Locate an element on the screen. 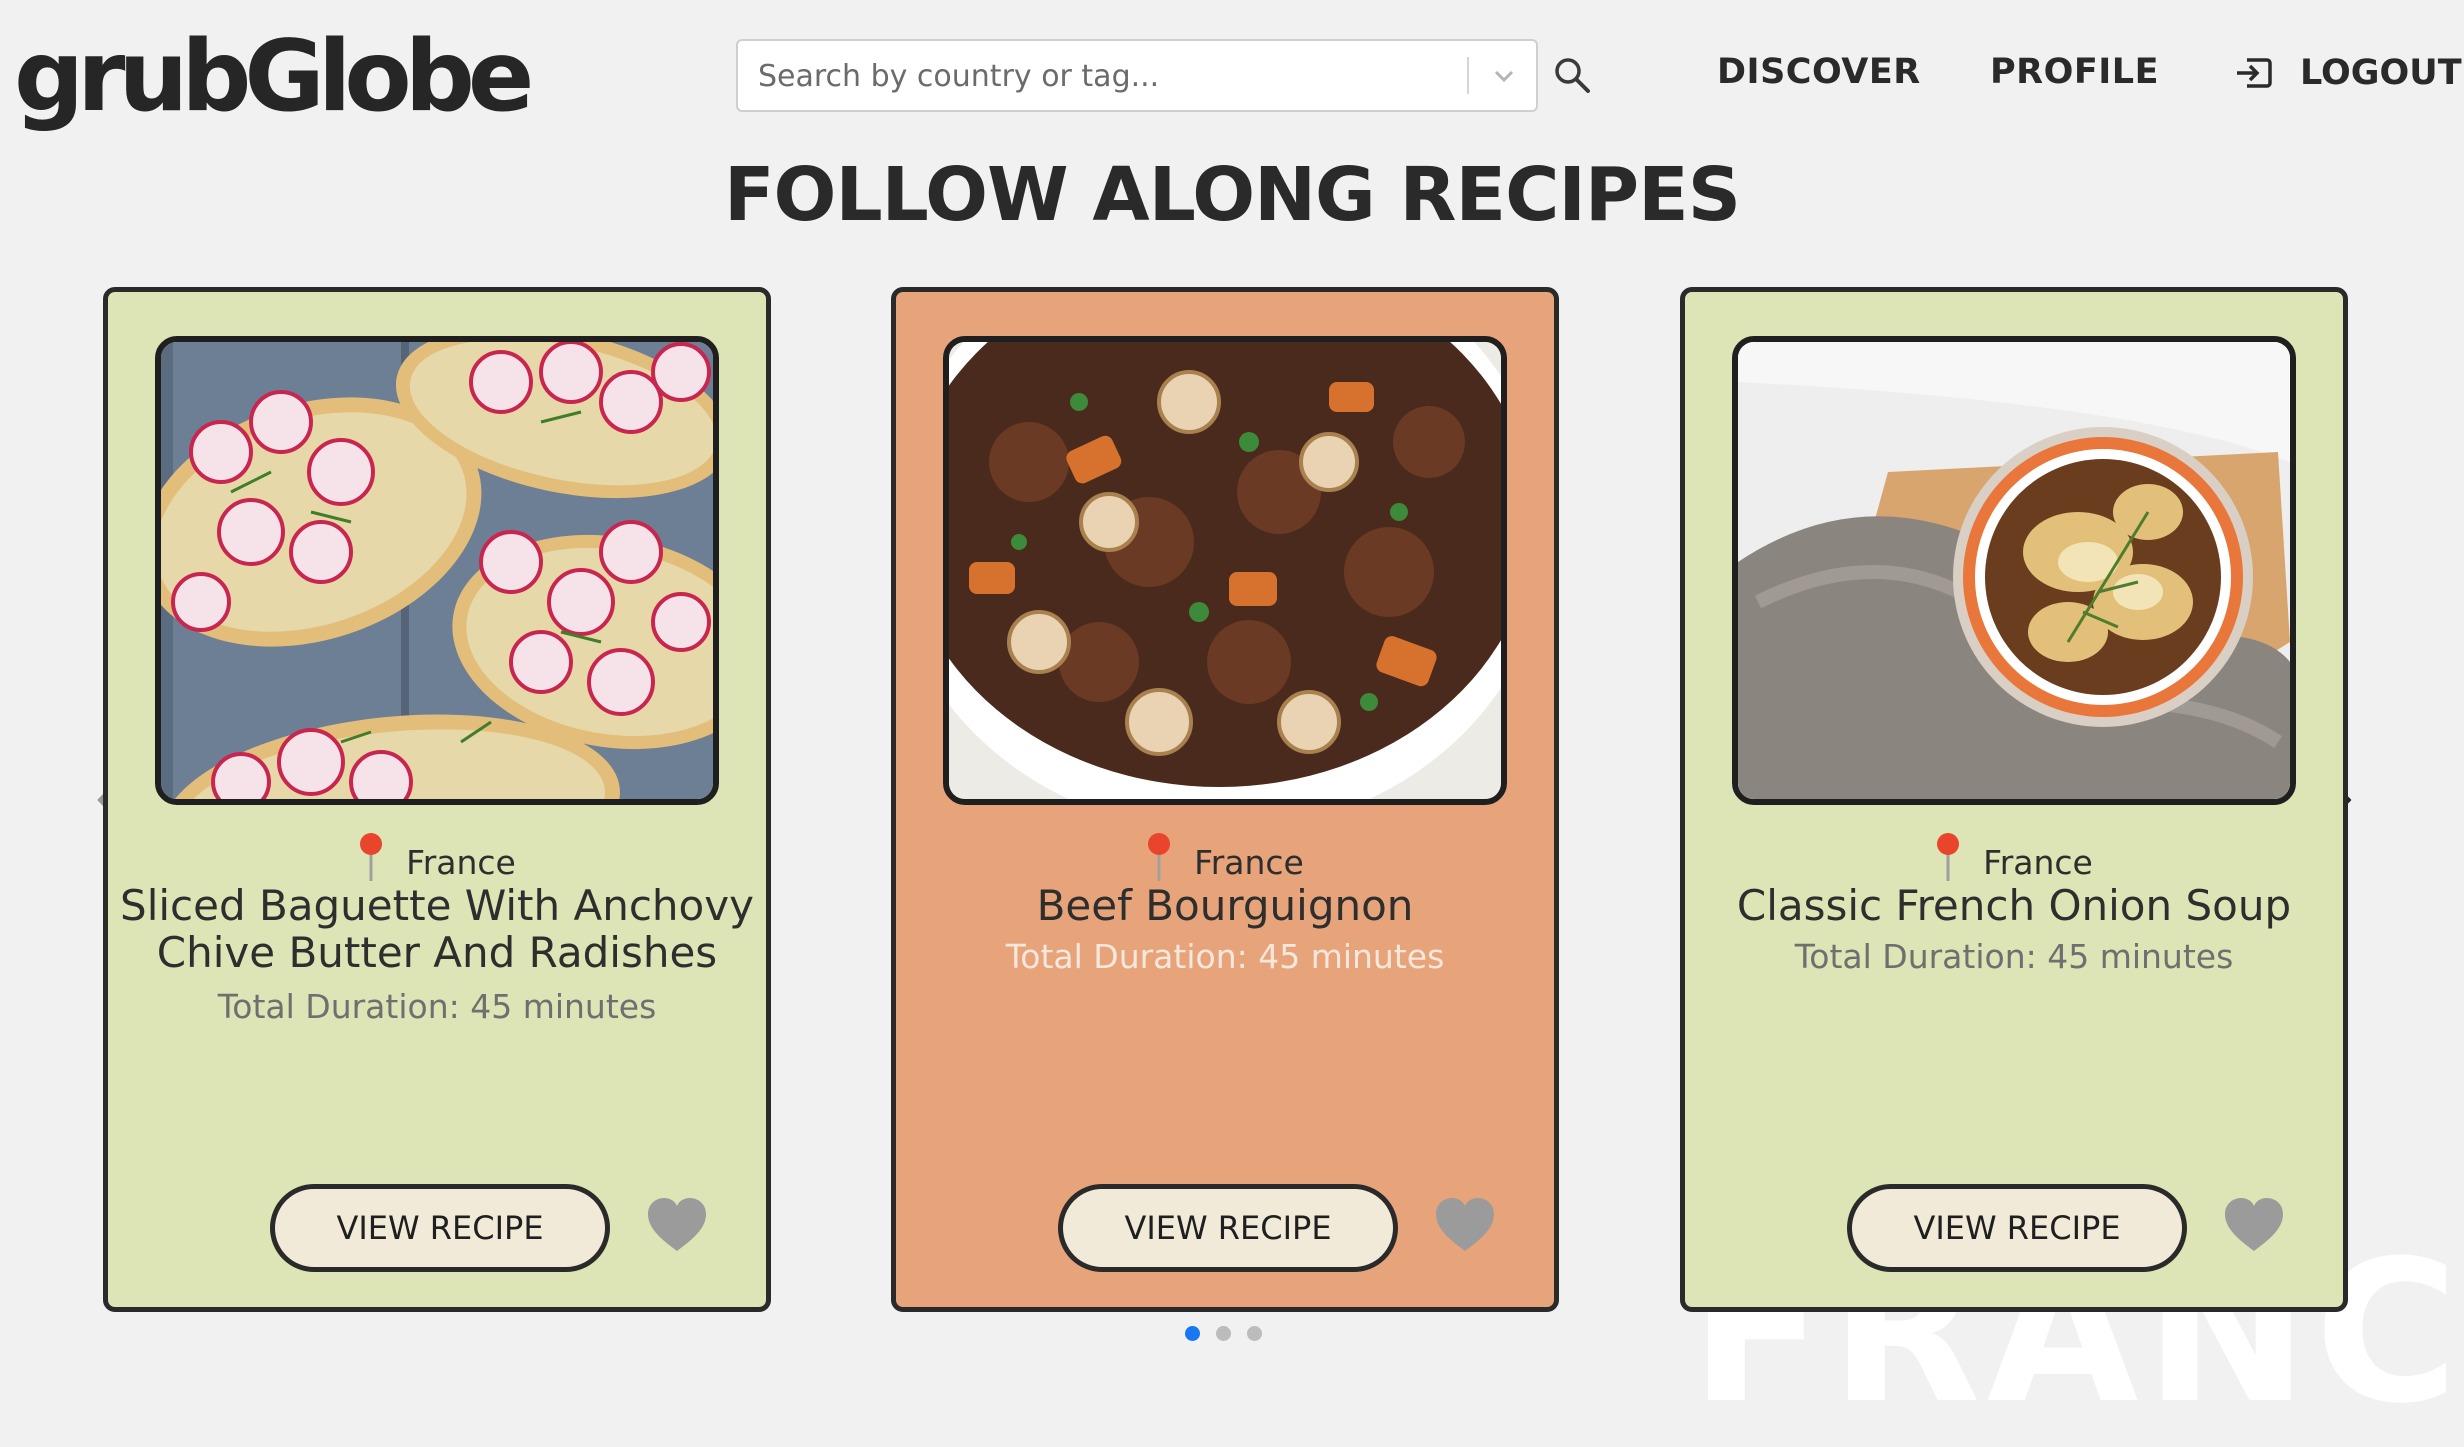 The height and width of the screenshot is (1447, 2464). recipe-title: Beef Bourguignon is located at coordinates (1225, 905).